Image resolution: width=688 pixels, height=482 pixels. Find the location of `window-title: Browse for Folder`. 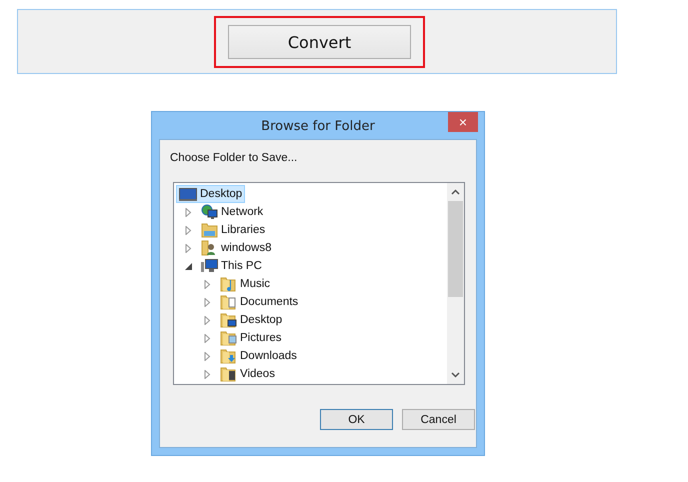

window-title: Browse for Folder is located at coordinates (318, 126).